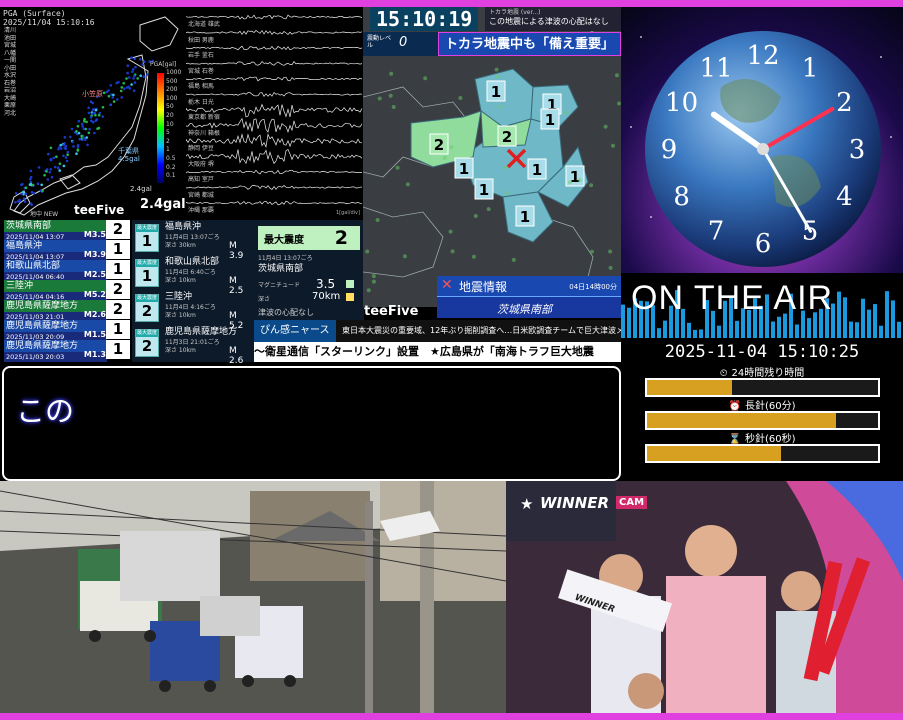 This screenshot has height=720, width=903. Describe the element at coordinates (451, 3) in the screenshot. I see `frame-top-border` at that location.